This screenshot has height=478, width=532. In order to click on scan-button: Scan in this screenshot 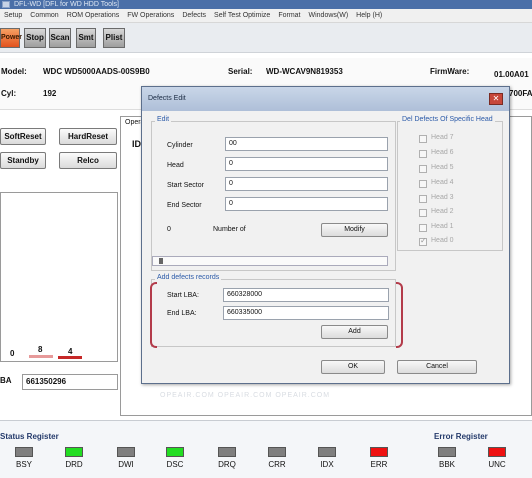, I will do `click(60, 38)`.